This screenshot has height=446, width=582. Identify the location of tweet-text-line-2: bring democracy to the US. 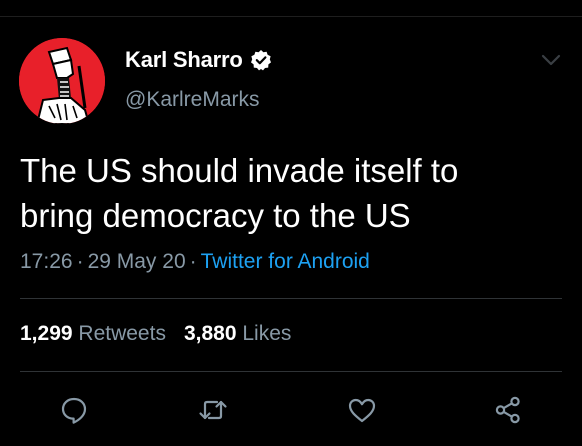
(215, 215).